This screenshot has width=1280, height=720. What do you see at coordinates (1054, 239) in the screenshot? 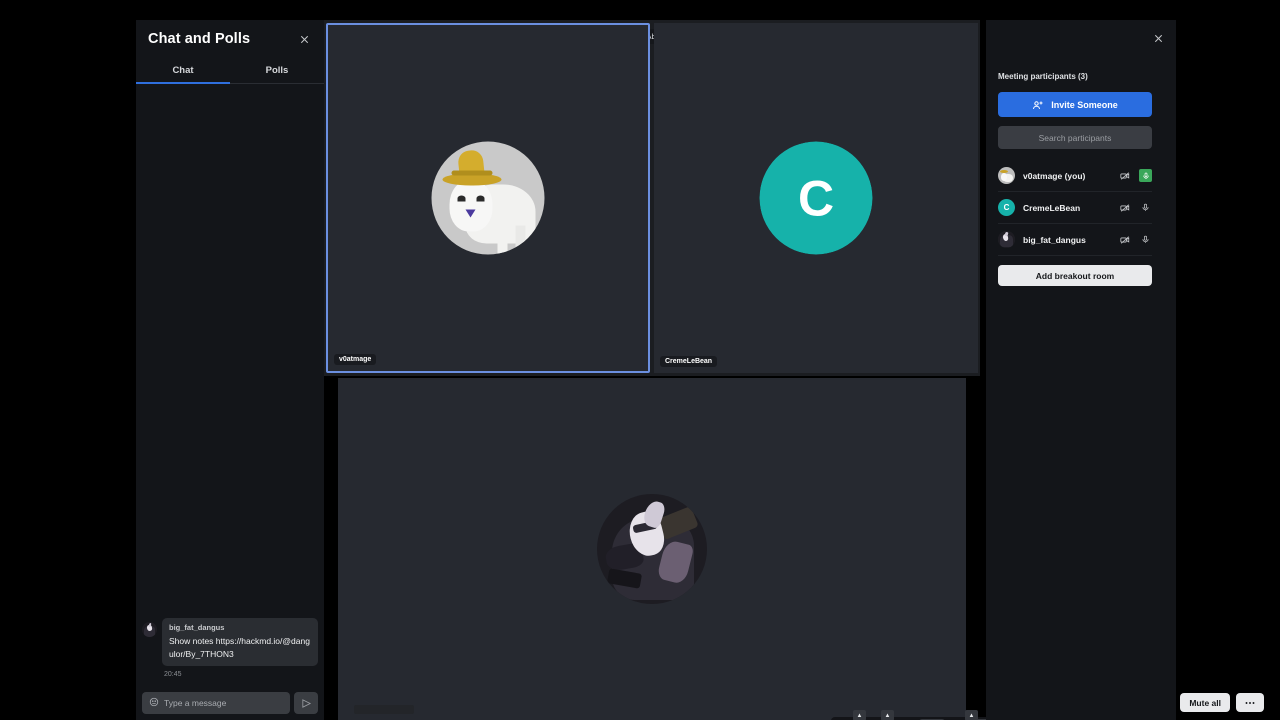
I see `participant-name: big_fat_dangus` at bounding box center [1054, 239].